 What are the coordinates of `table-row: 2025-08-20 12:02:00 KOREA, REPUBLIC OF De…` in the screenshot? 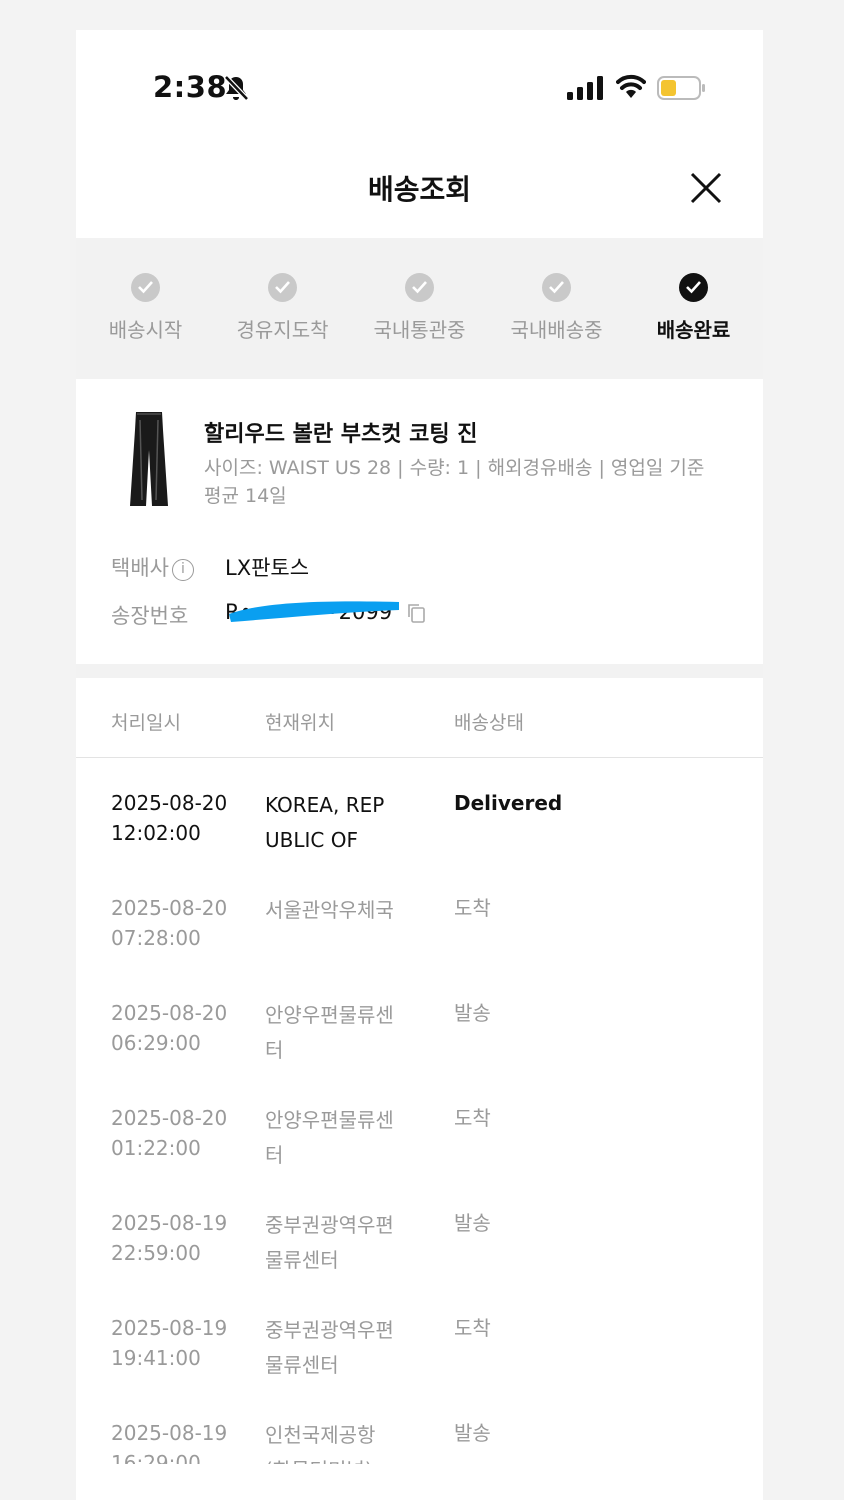 It's located at (419, 840).